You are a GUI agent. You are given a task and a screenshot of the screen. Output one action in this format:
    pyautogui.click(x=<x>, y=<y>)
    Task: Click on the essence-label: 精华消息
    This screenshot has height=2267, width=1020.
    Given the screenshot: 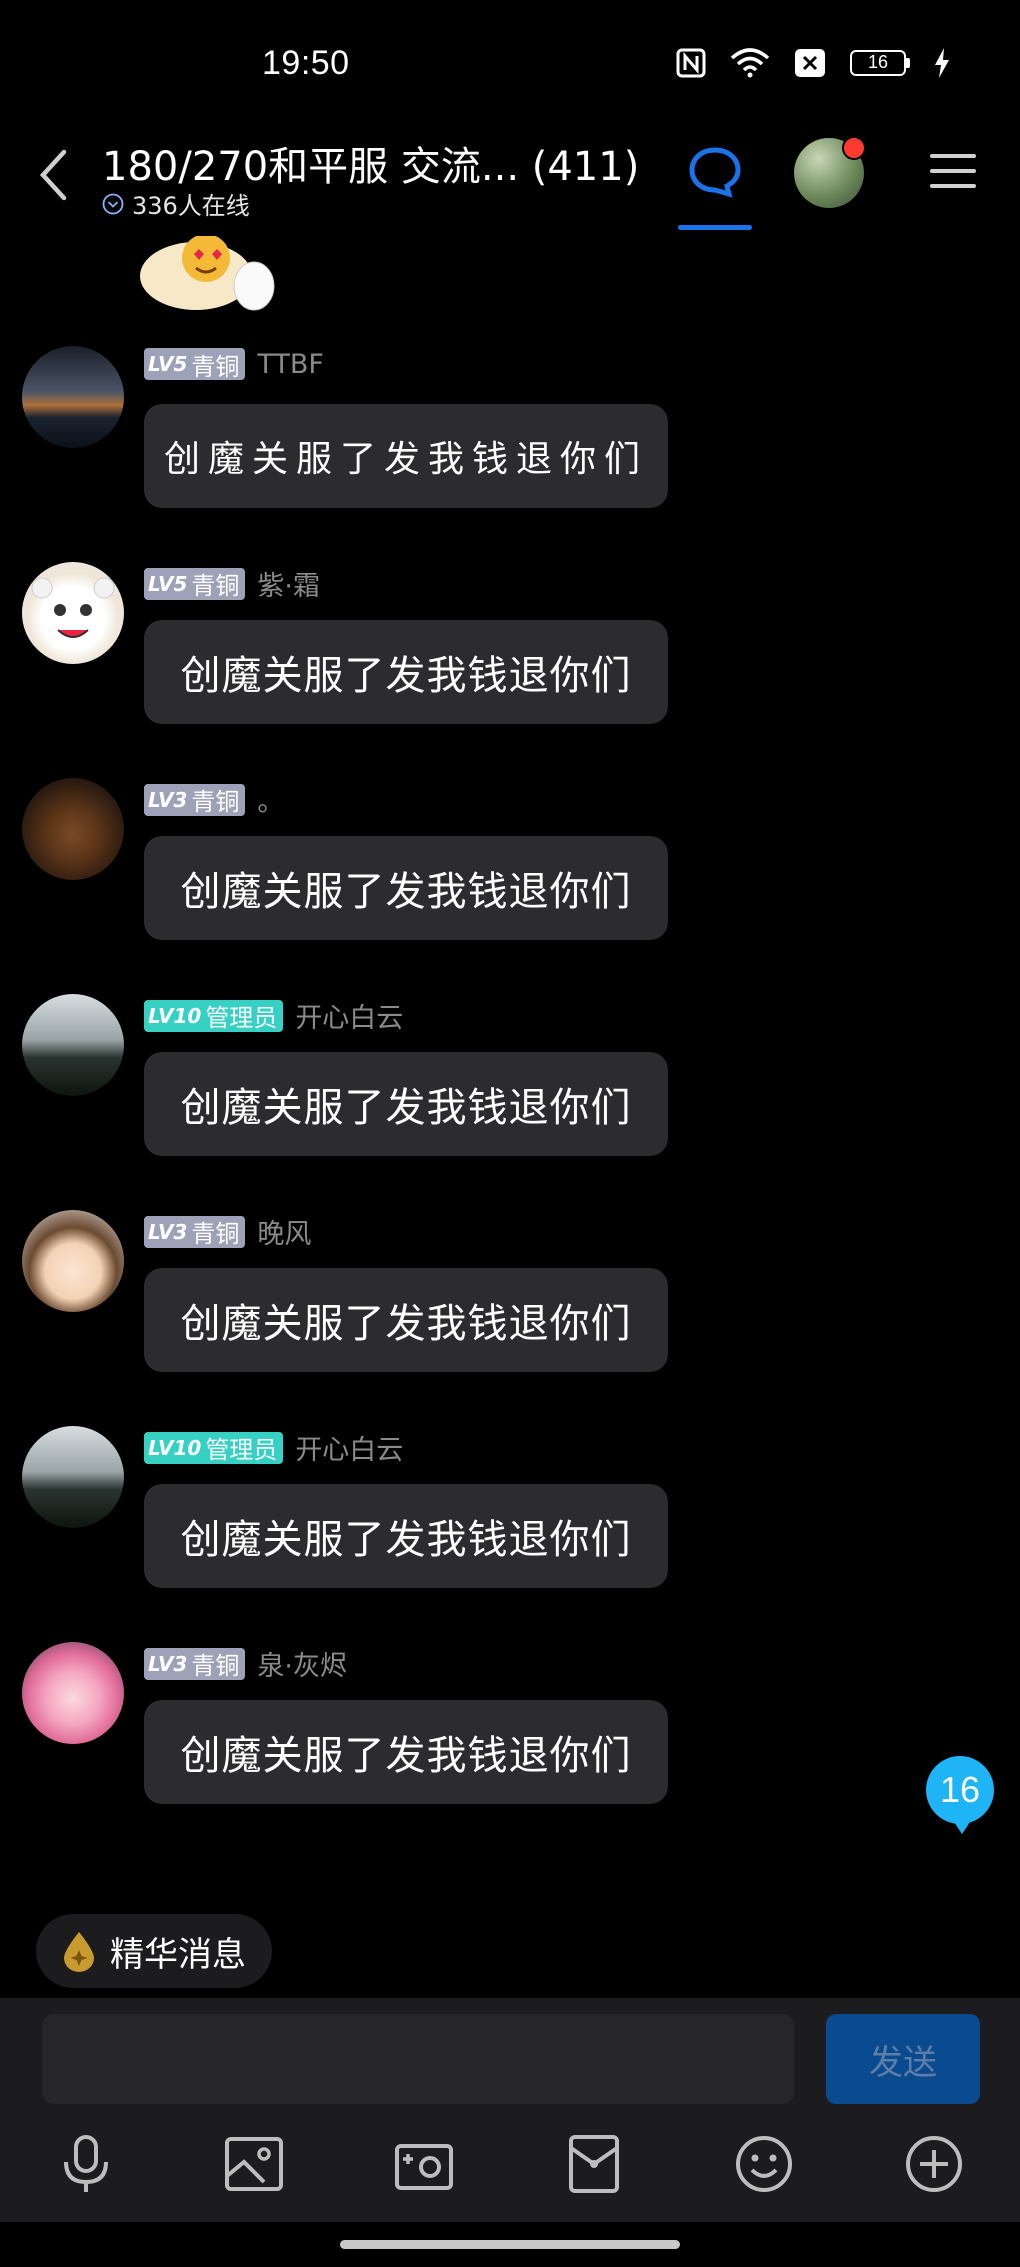 What is the action you would take?
    pyautogui.click(x=178, y=1954)
    